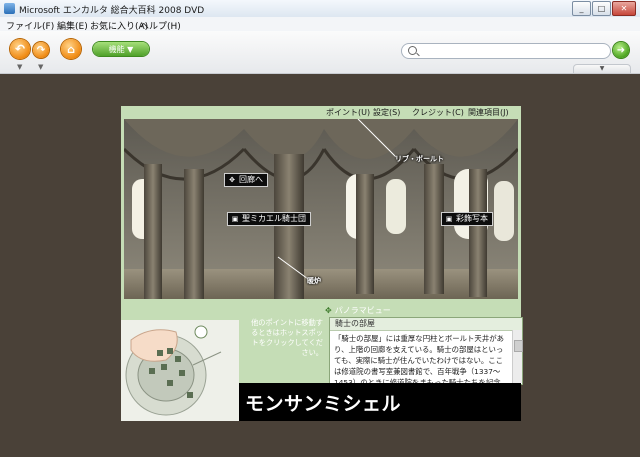  What do you see at coordinates (419, 159) in the screenshot?
I see `label-rib-vault: リブ・ボールト` at bounding box center [419, 159].